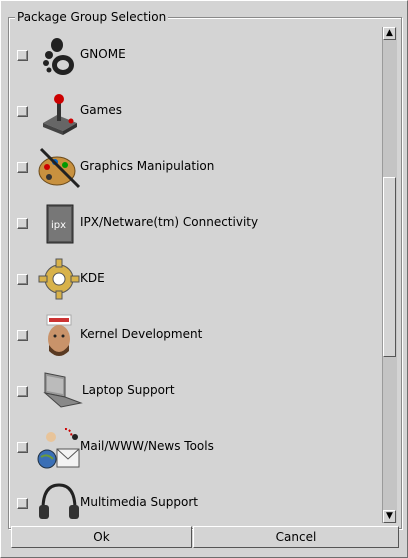 The height and width of the screenshot is (558, 408). What do you see at coordinates (197, 391) in the screenshot?
I see `list-item: Laptop Support` at bounding box center [197, 391].